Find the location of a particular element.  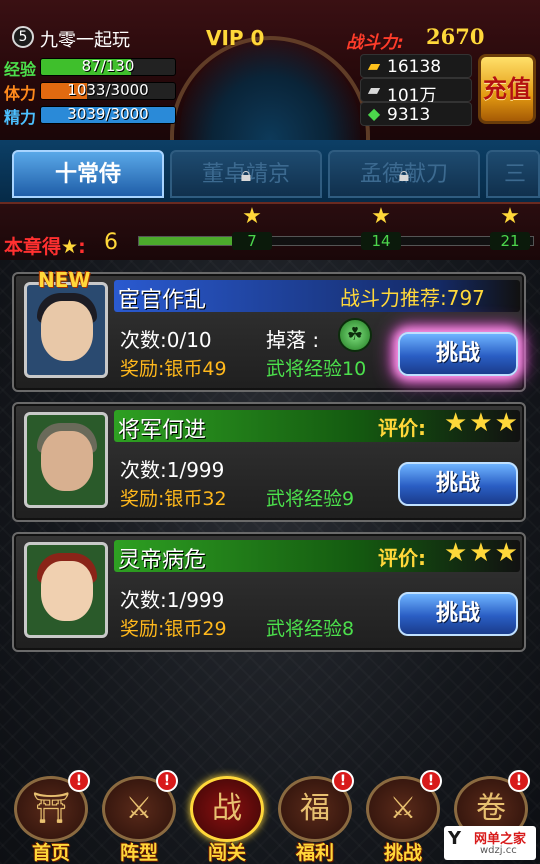

resource-value: 16138 is located at coordinates (414, 67).